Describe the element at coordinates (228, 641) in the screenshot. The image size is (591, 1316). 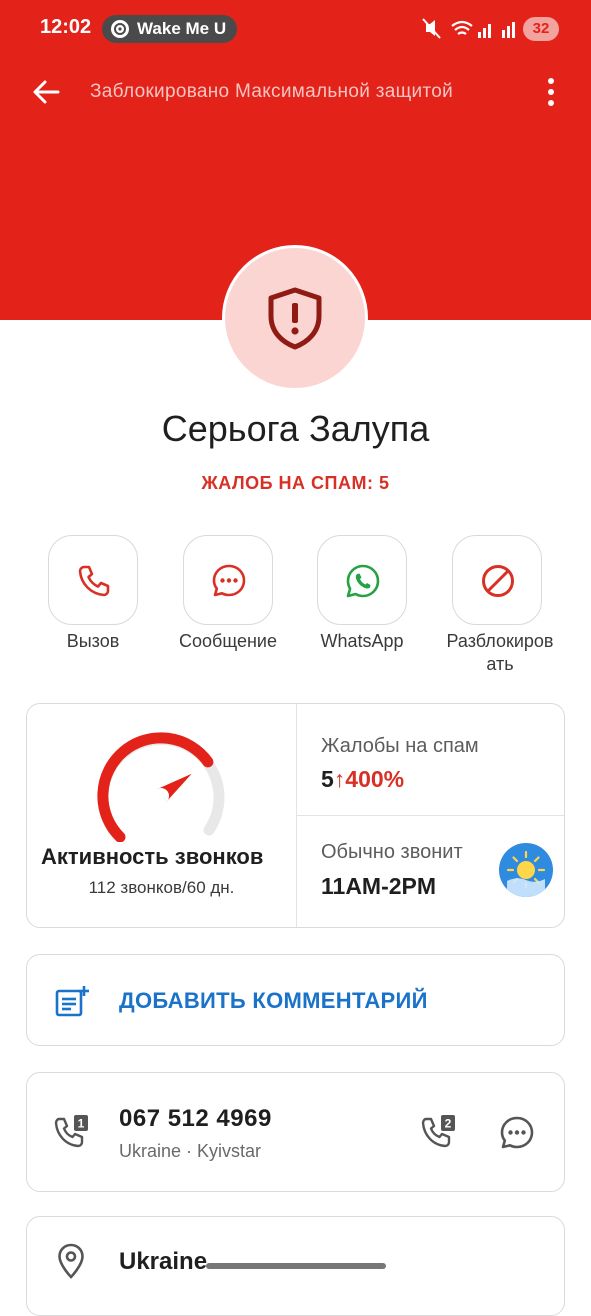
I see `message-label: Сообщение` at that location.